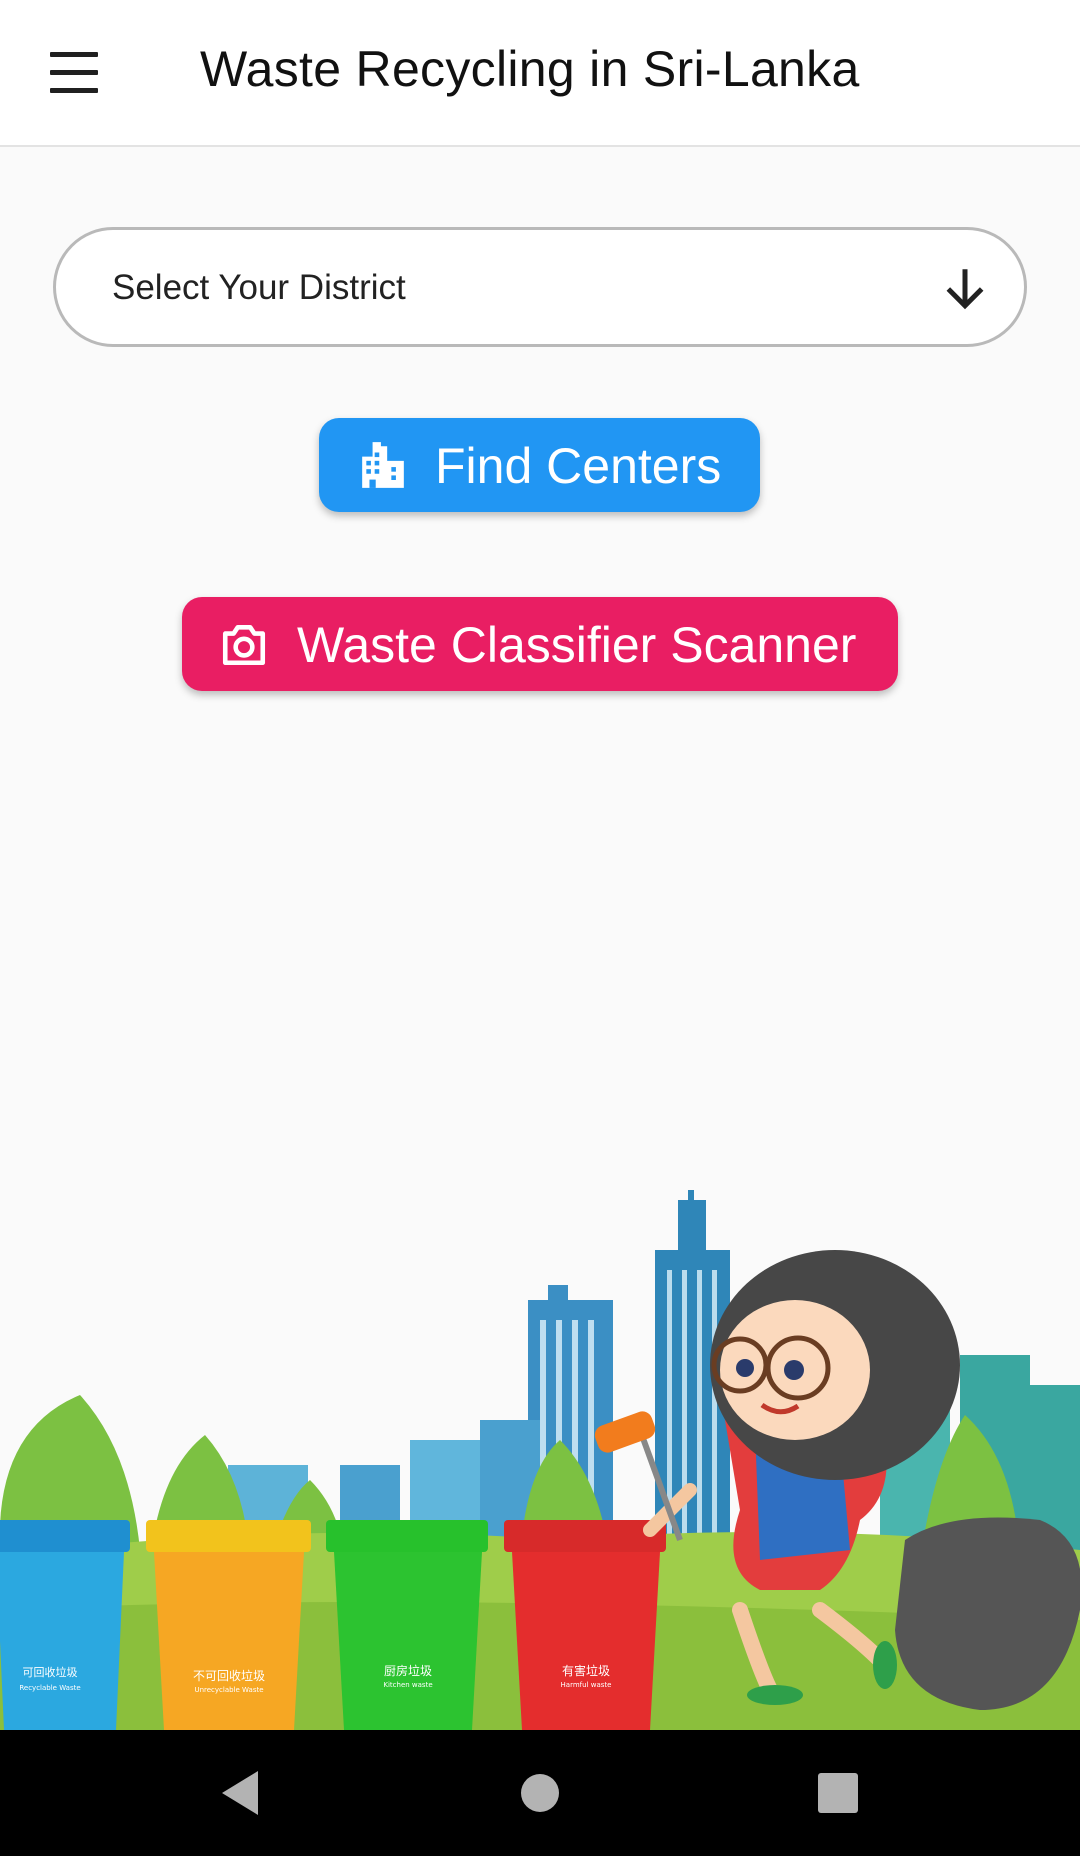  What do you see at coordinates (259, 287) in the screenshot?
I see `district-dropdown-placeholder: Select Your District` at bounding box center [259, 287].